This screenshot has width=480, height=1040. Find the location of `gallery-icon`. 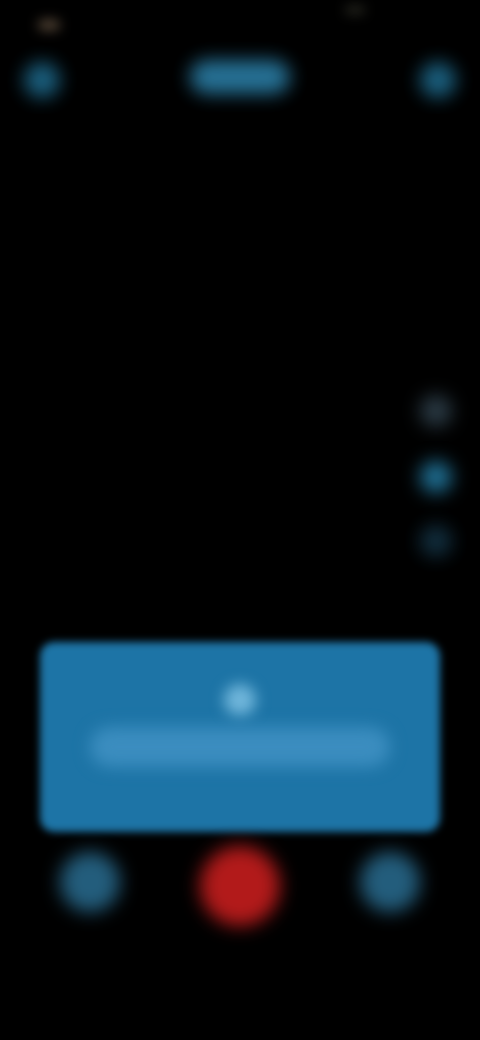

gallery-icon is located at coordinates (90, 882).